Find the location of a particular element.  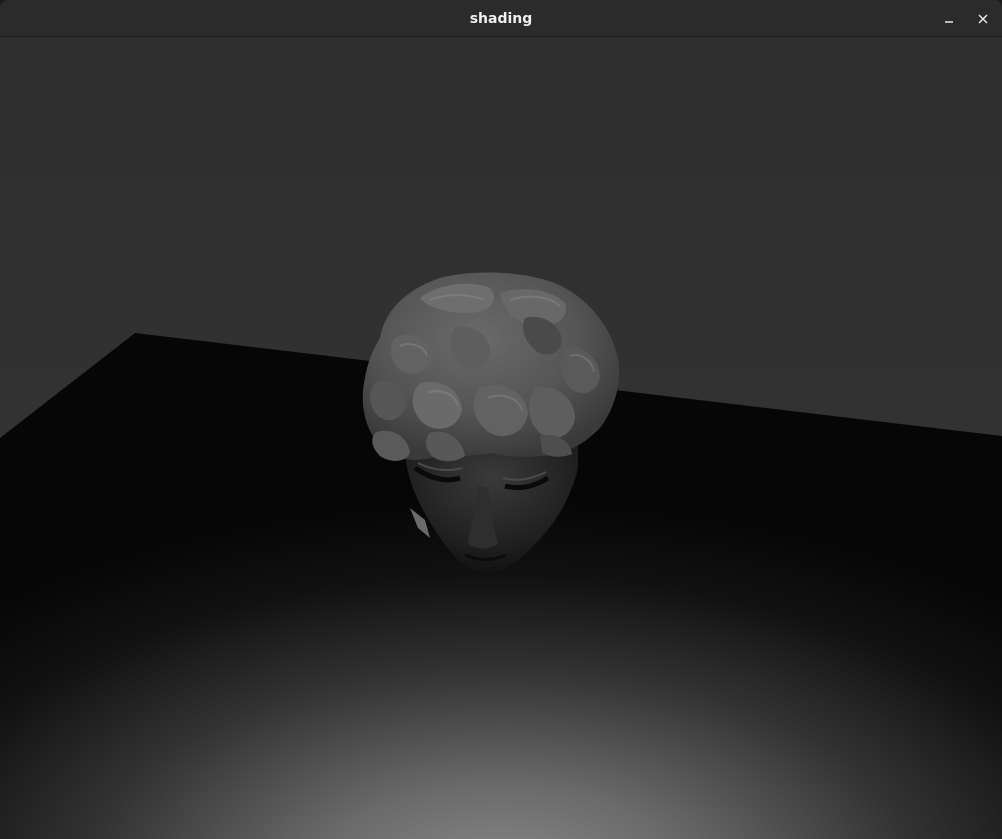

title-bar: shading is located at coordinates (501, 18).